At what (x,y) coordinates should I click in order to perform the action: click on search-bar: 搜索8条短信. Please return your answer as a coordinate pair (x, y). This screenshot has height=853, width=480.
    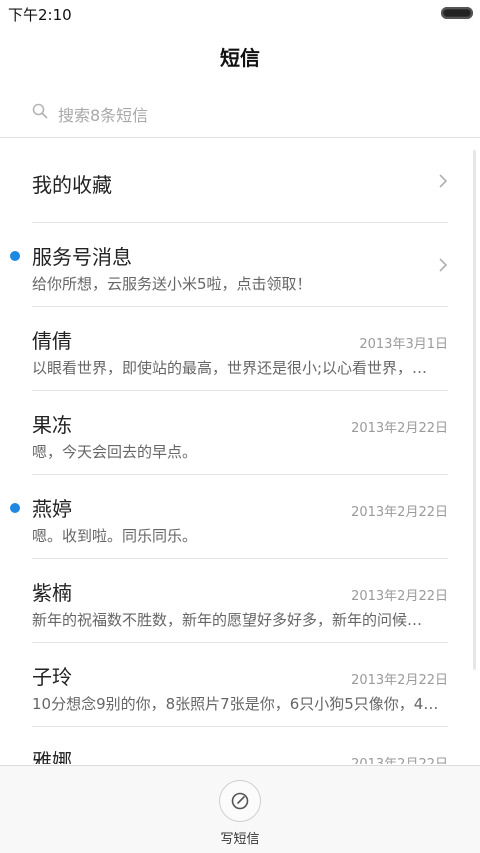
    Looking at the image, I should click on (240, 113).